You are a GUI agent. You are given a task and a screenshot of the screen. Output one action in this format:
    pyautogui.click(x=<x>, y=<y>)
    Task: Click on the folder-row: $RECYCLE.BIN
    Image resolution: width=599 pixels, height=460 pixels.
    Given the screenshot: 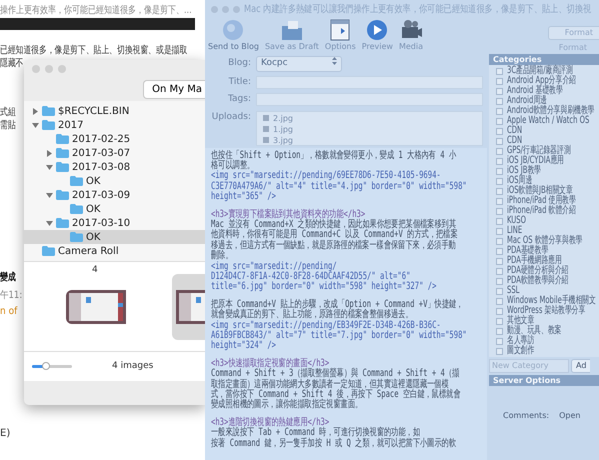 What is the action you would take?
    pyautogui.click(x=114, y=111)
    